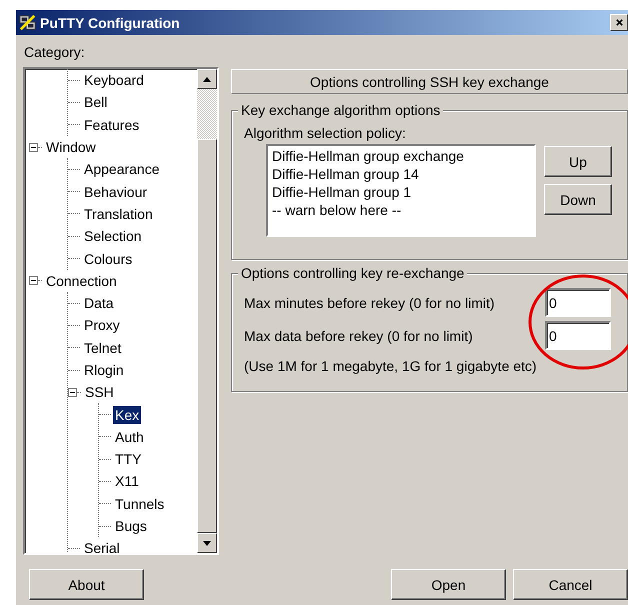 The width and height of the screenshot is (628, 605). I want to click on tree-item: Translation, so click(118, 213).